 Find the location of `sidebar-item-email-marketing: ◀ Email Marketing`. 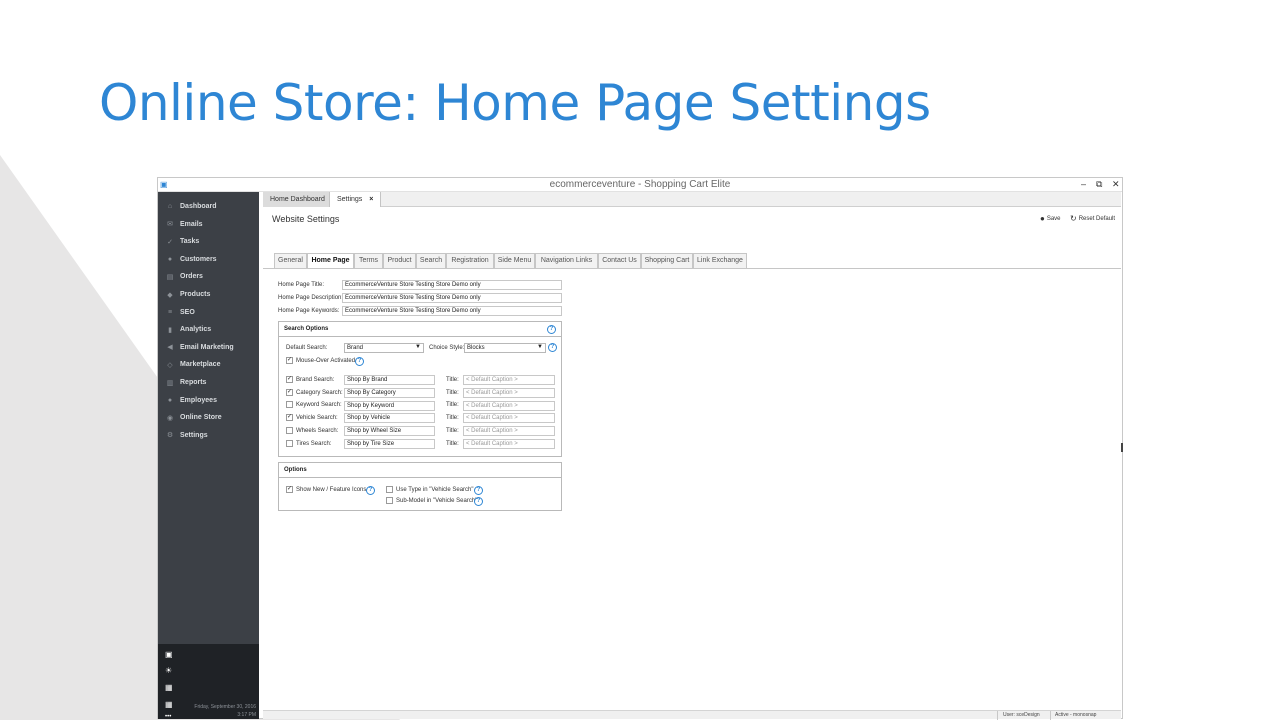

sidebar-item-email-marketing: ◀ Email Marketing is located at coordinates (208, 347).